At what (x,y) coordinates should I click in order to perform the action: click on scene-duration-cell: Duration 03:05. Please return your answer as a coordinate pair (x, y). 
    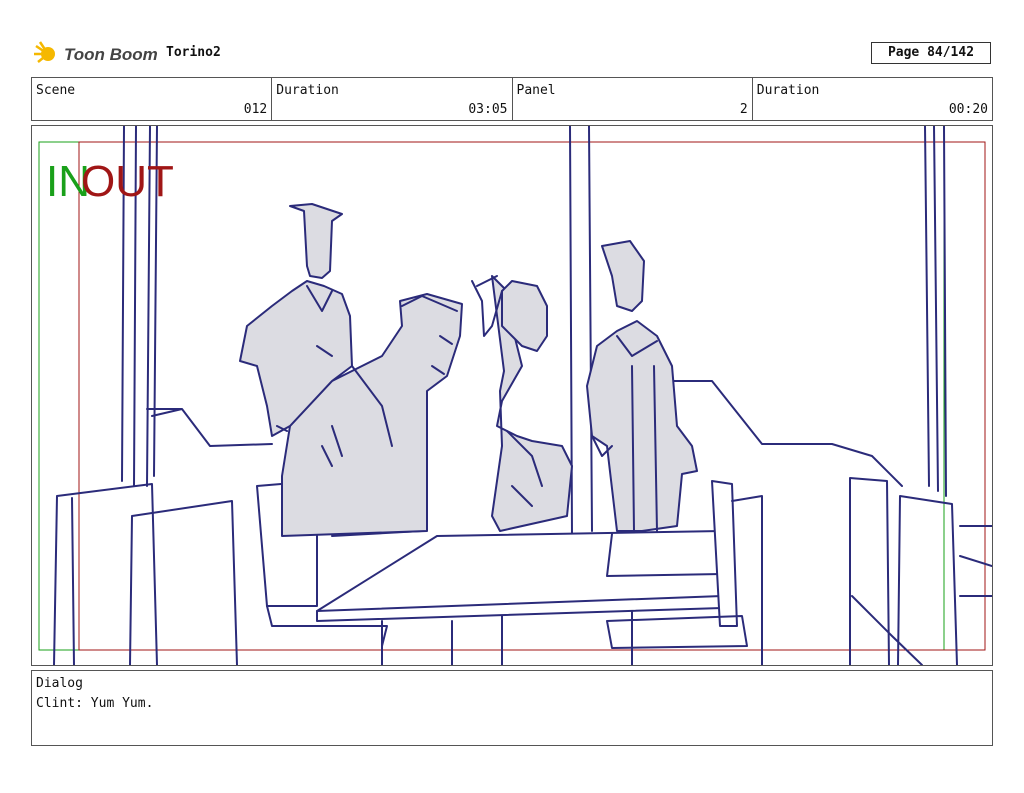
    Looking at the image, I should click on (392, 99).